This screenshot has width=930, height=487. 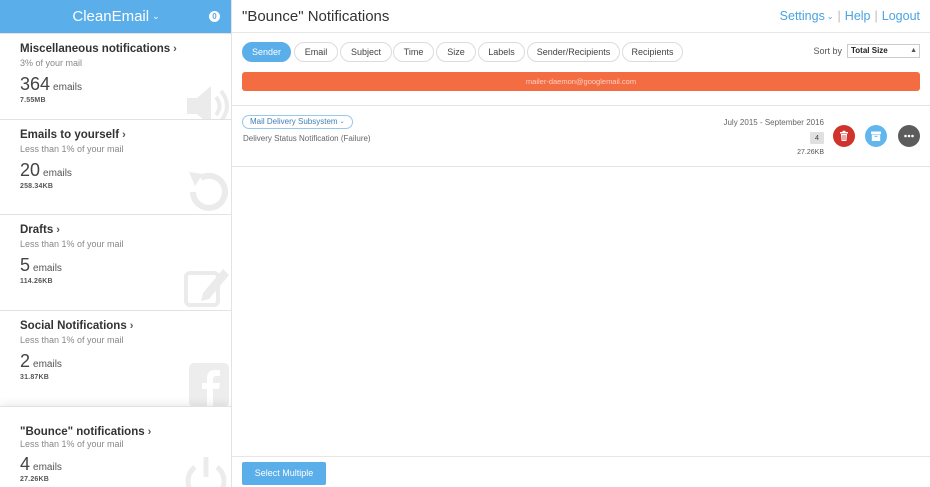 I want to click on facebook-icon, so click(x=209, y=384).